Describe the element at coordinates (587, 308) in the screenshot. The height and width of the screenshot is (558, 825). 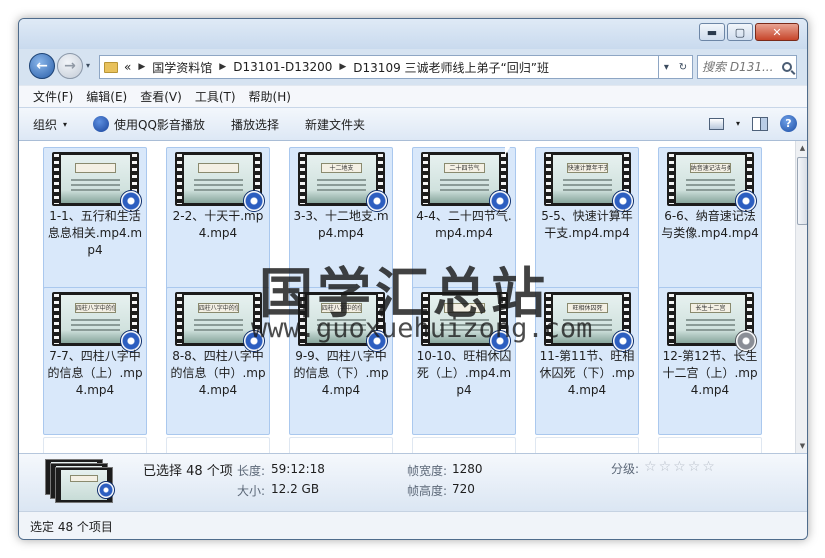
I see `slide-title: 旺相休囚死` at that location.